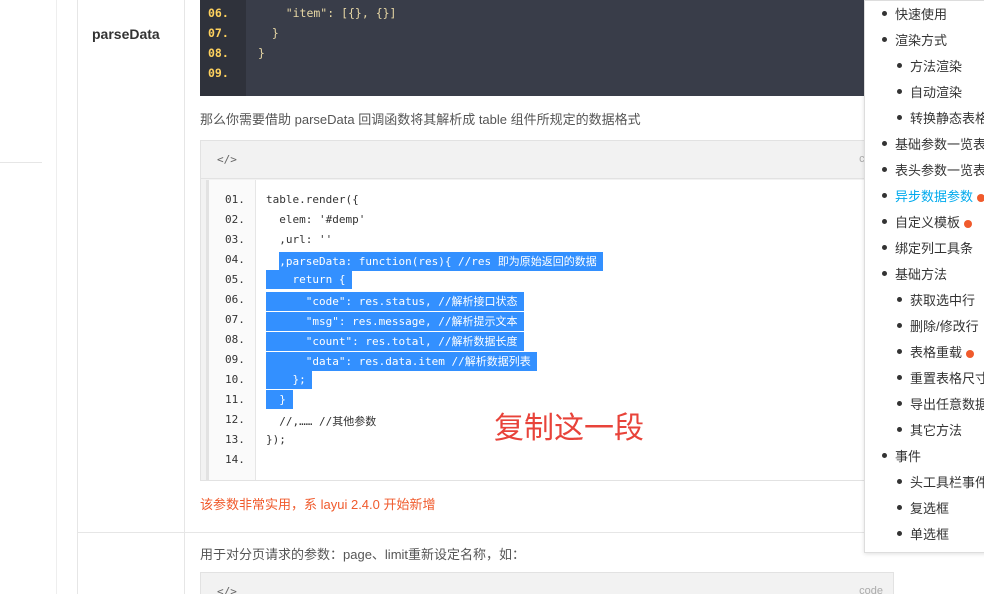 The height and width of the screenshot is (594, 984). What do you see at coordinates (947, 404) in the screenshot?
I see `toc-item-label: 导出任意数据` at bounding box center [947, 404].